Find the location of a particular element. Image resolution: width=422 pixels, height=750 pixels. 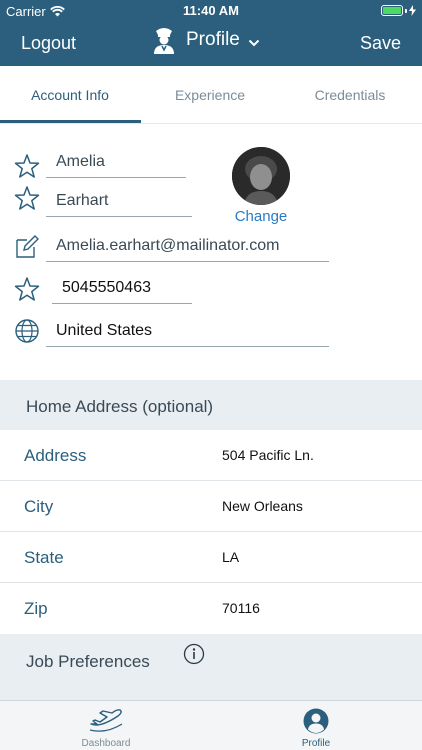

email-field: Amelia.earhart@mailinator.com is located at coordinates (187, 247).